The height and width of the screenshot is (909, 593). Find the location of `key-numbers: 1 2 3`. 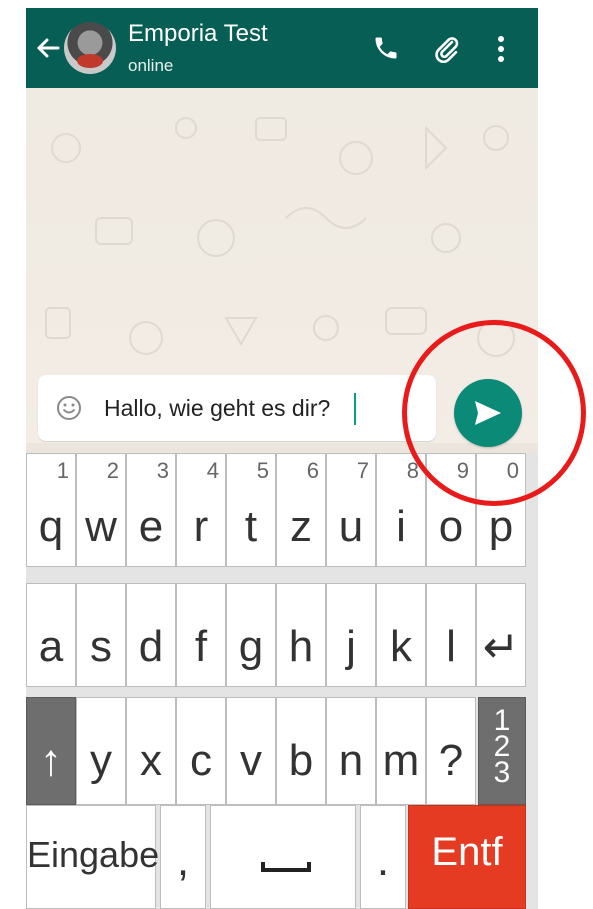

key-numbers: 1 2 3 is located at coordinates (502, 751).